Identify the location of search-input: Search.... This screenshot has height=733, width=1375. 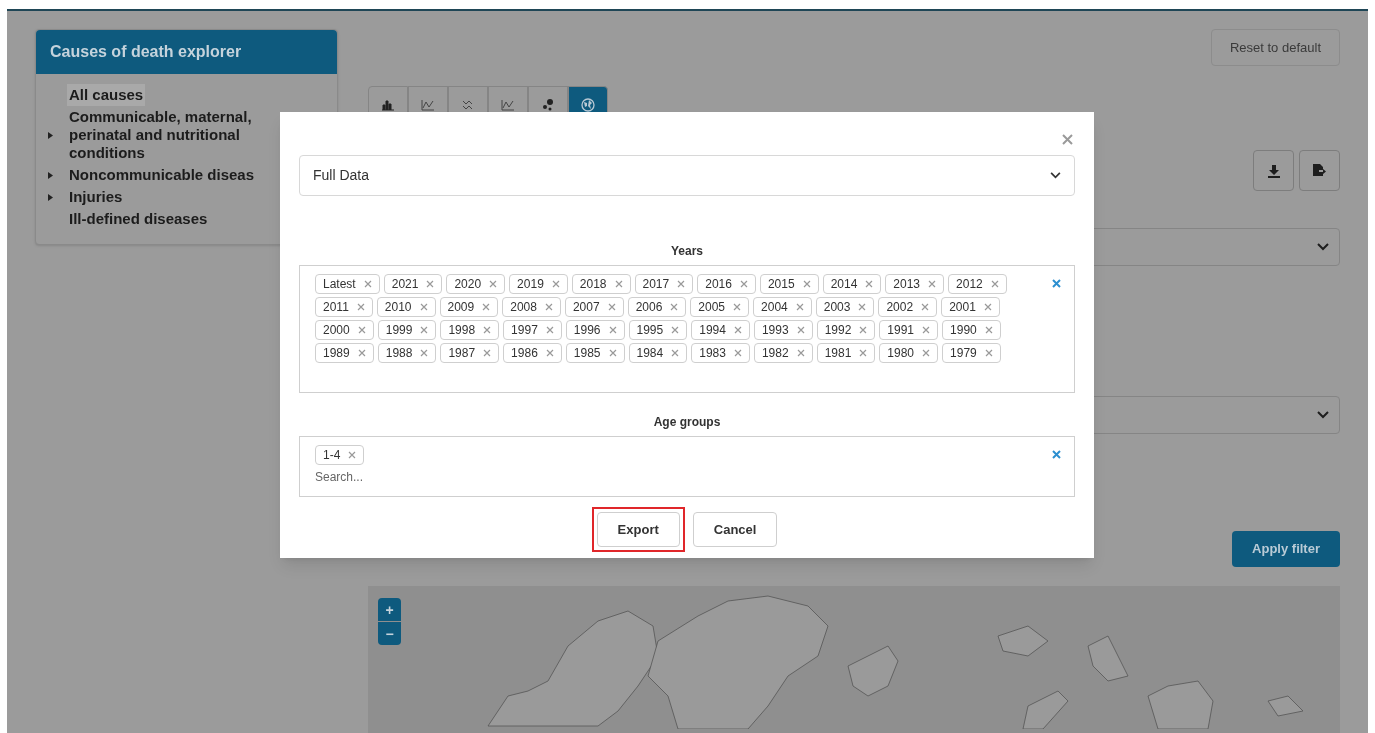
(415, 477).